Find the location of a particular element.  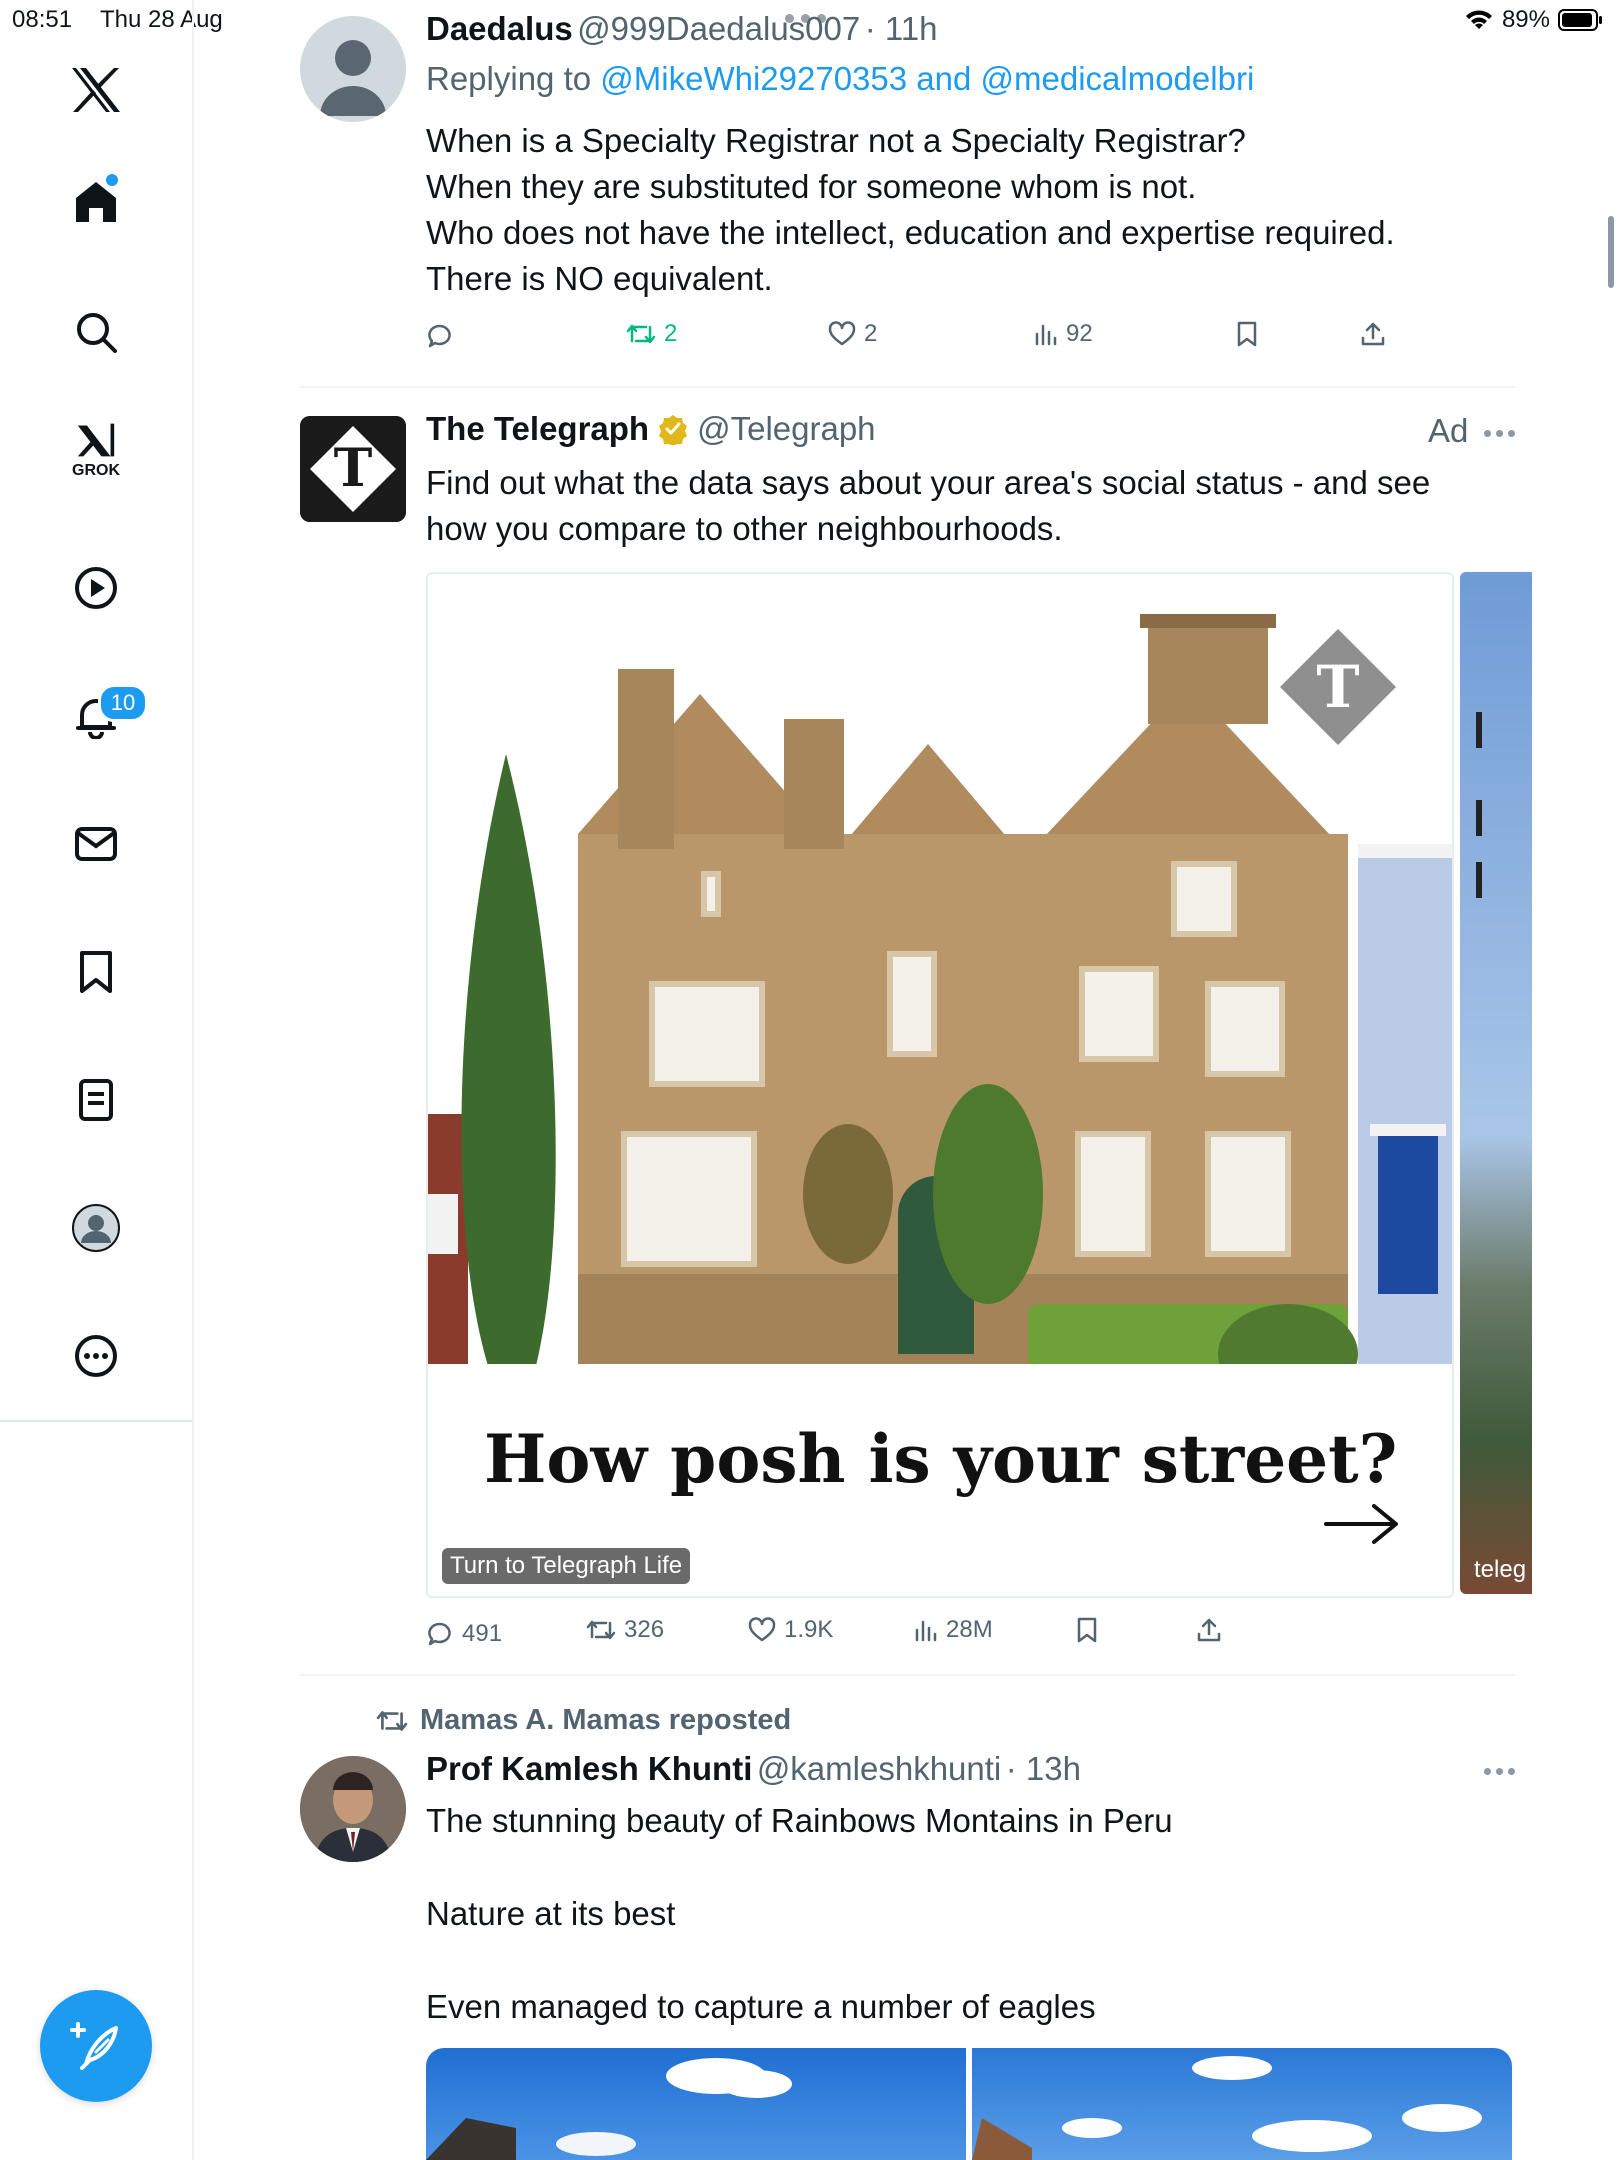

replying-to-handles: @MikeWhi29270353 and @medicalmodelbri is located at coordinates (927, 78).